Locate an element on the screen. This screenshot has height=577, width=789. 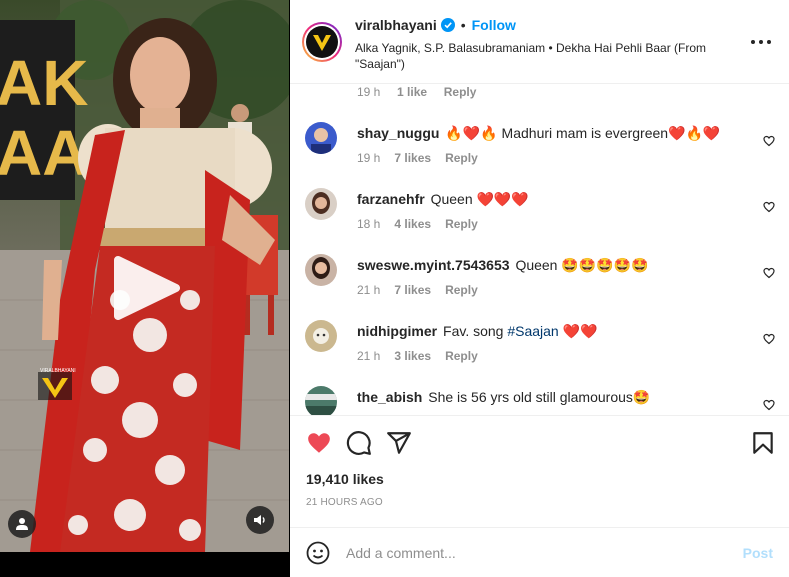
viralbhayani-logo-icon is located at coordinates (322, 43).